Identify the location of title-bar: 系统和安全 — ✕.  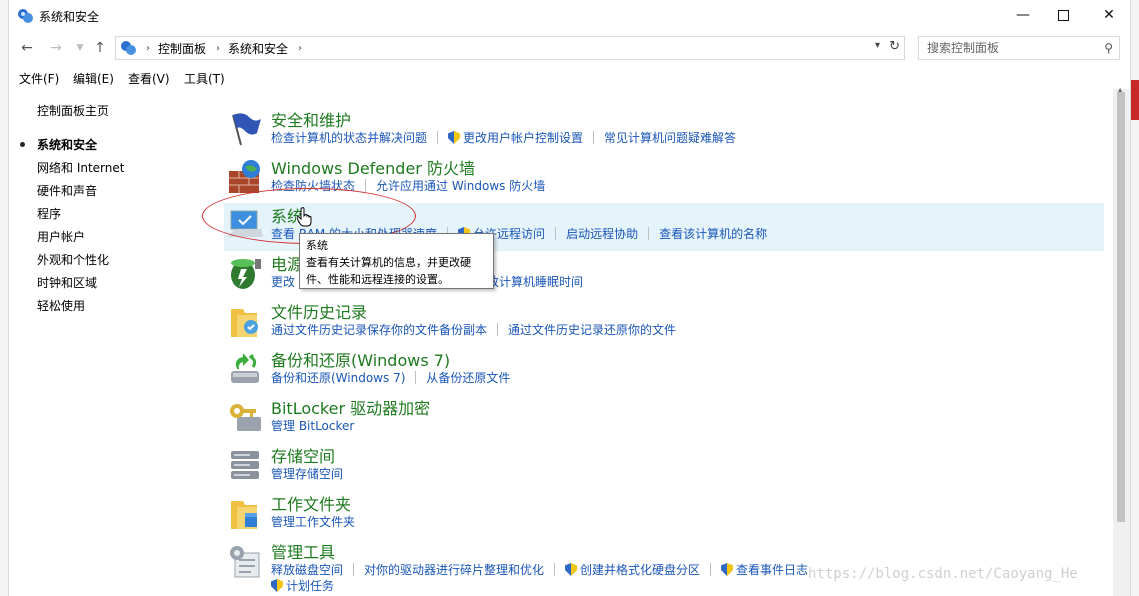
(569, 16).